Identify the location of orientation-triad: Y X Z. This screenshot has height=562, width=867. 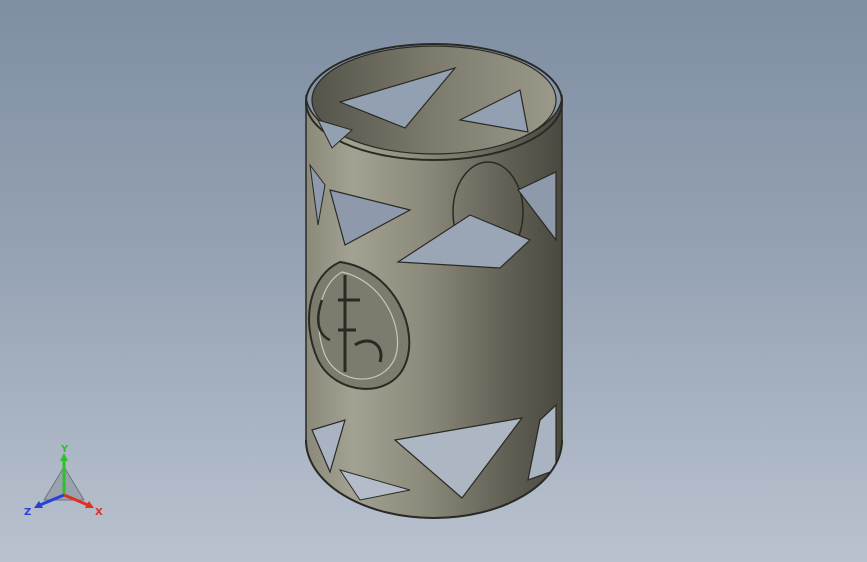
(67, 485).